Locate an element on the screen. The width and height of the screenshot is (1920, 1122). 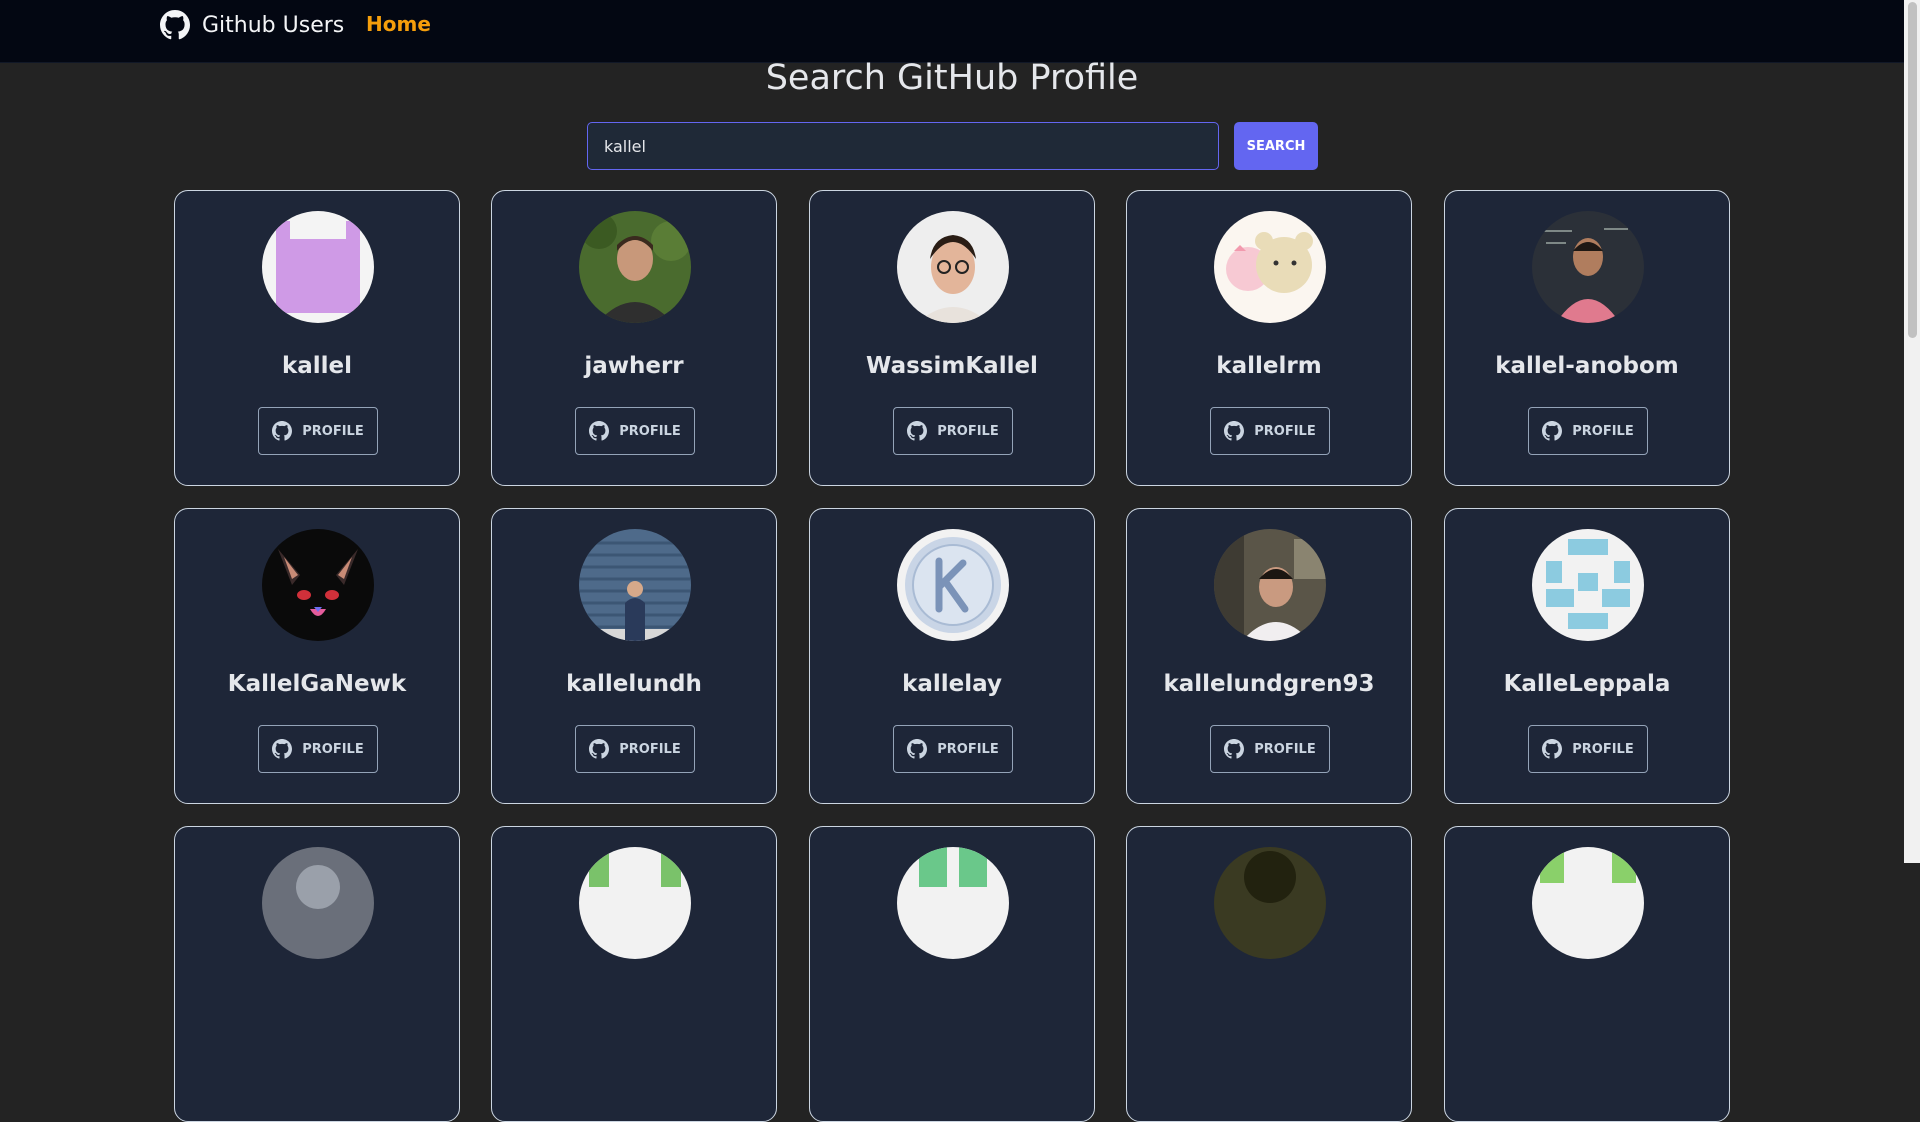
user-card: kallelay PROFILE is located at coordinates (952, 656).